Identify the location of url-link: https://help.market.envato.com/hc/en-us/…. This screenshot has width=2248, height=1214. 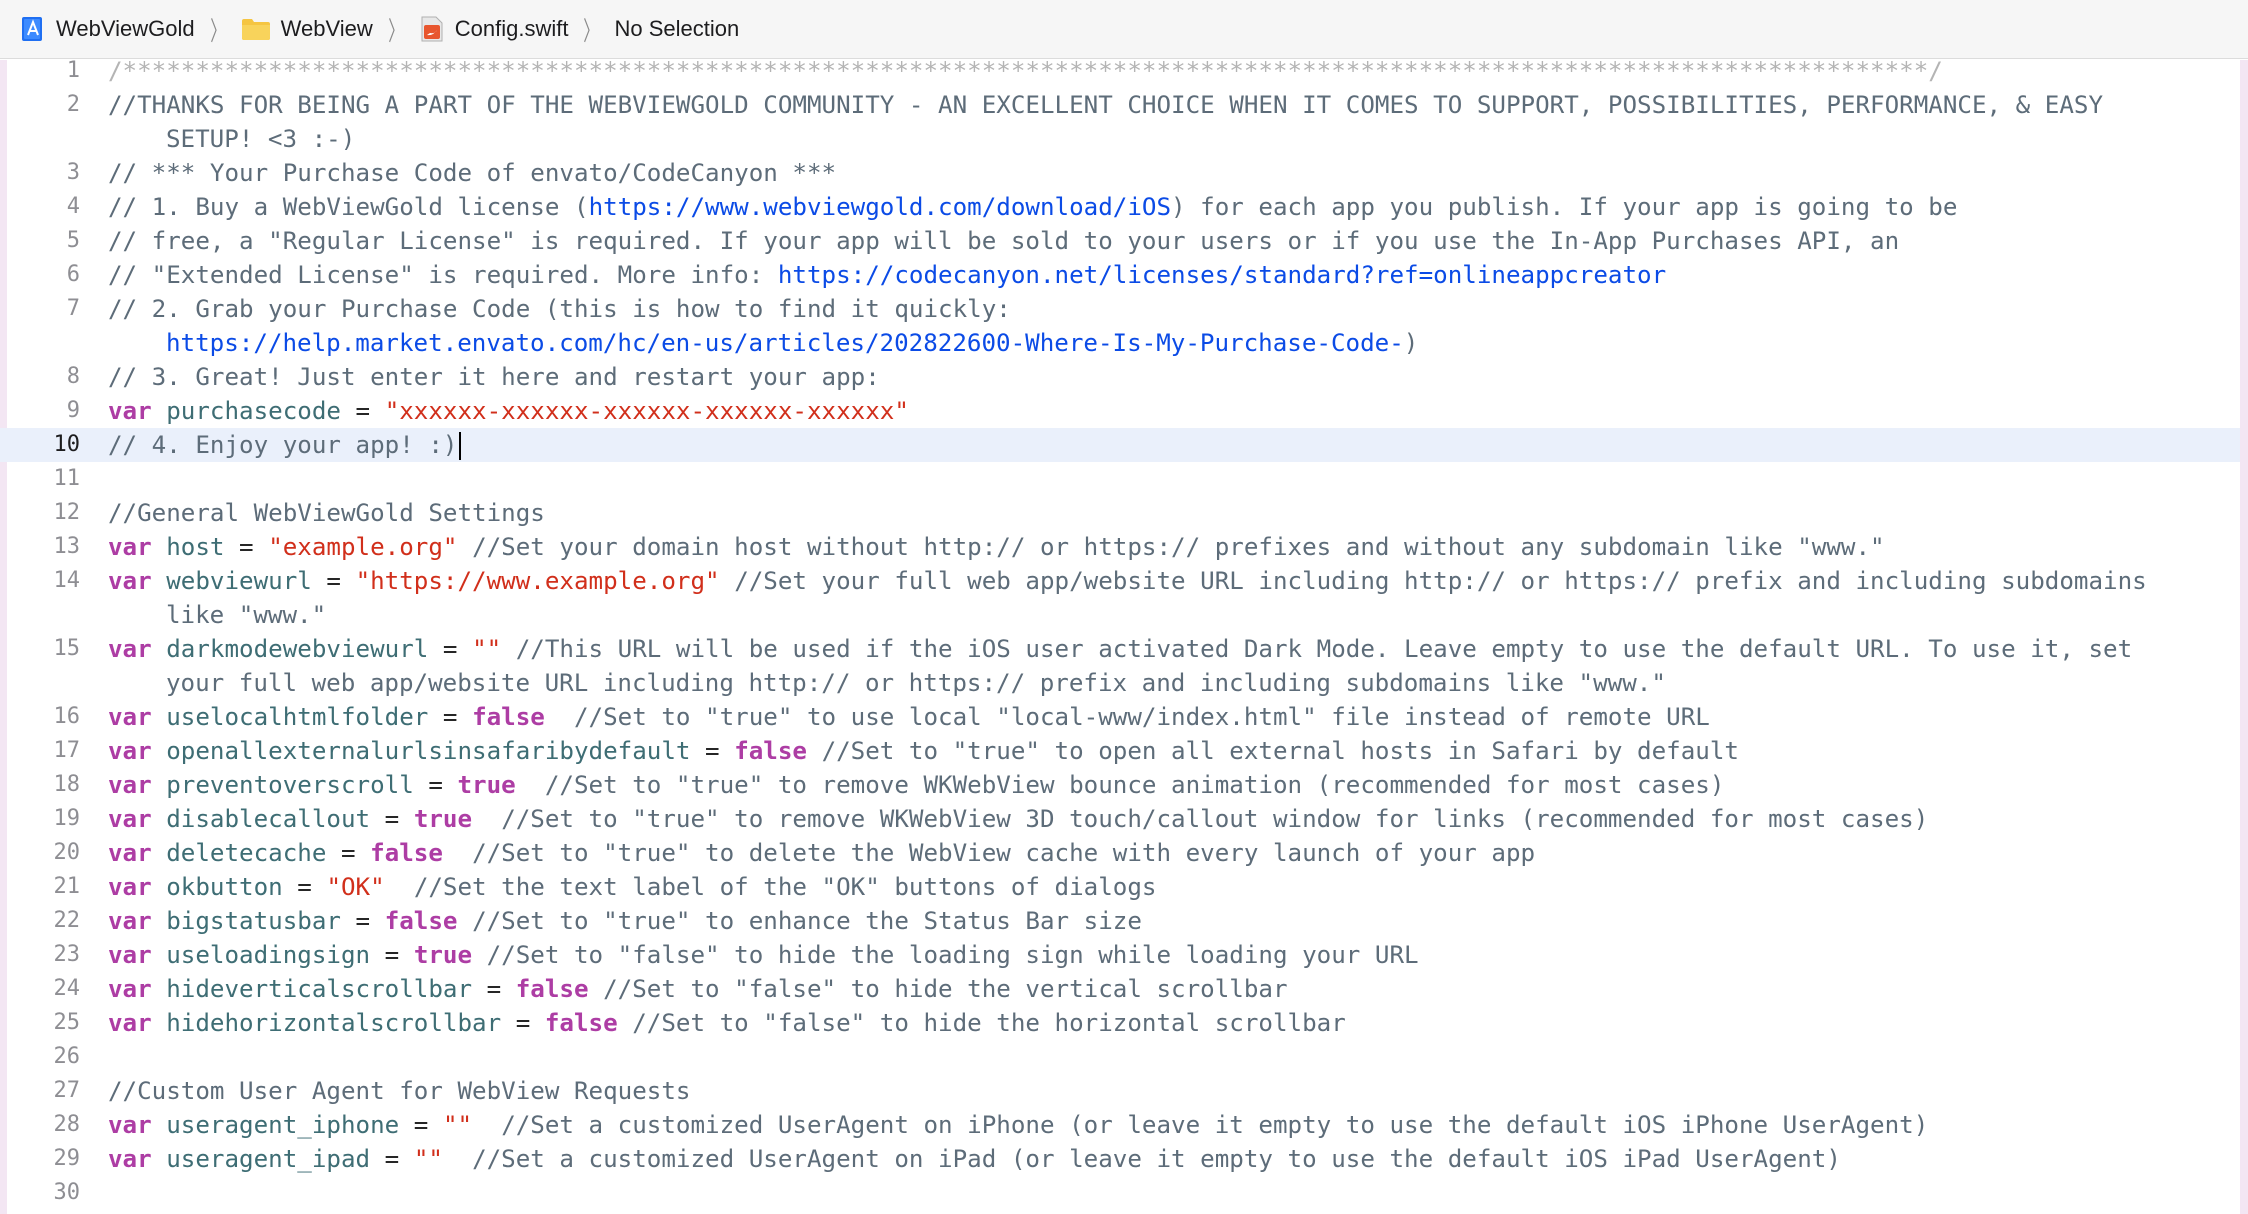
(785, 343).